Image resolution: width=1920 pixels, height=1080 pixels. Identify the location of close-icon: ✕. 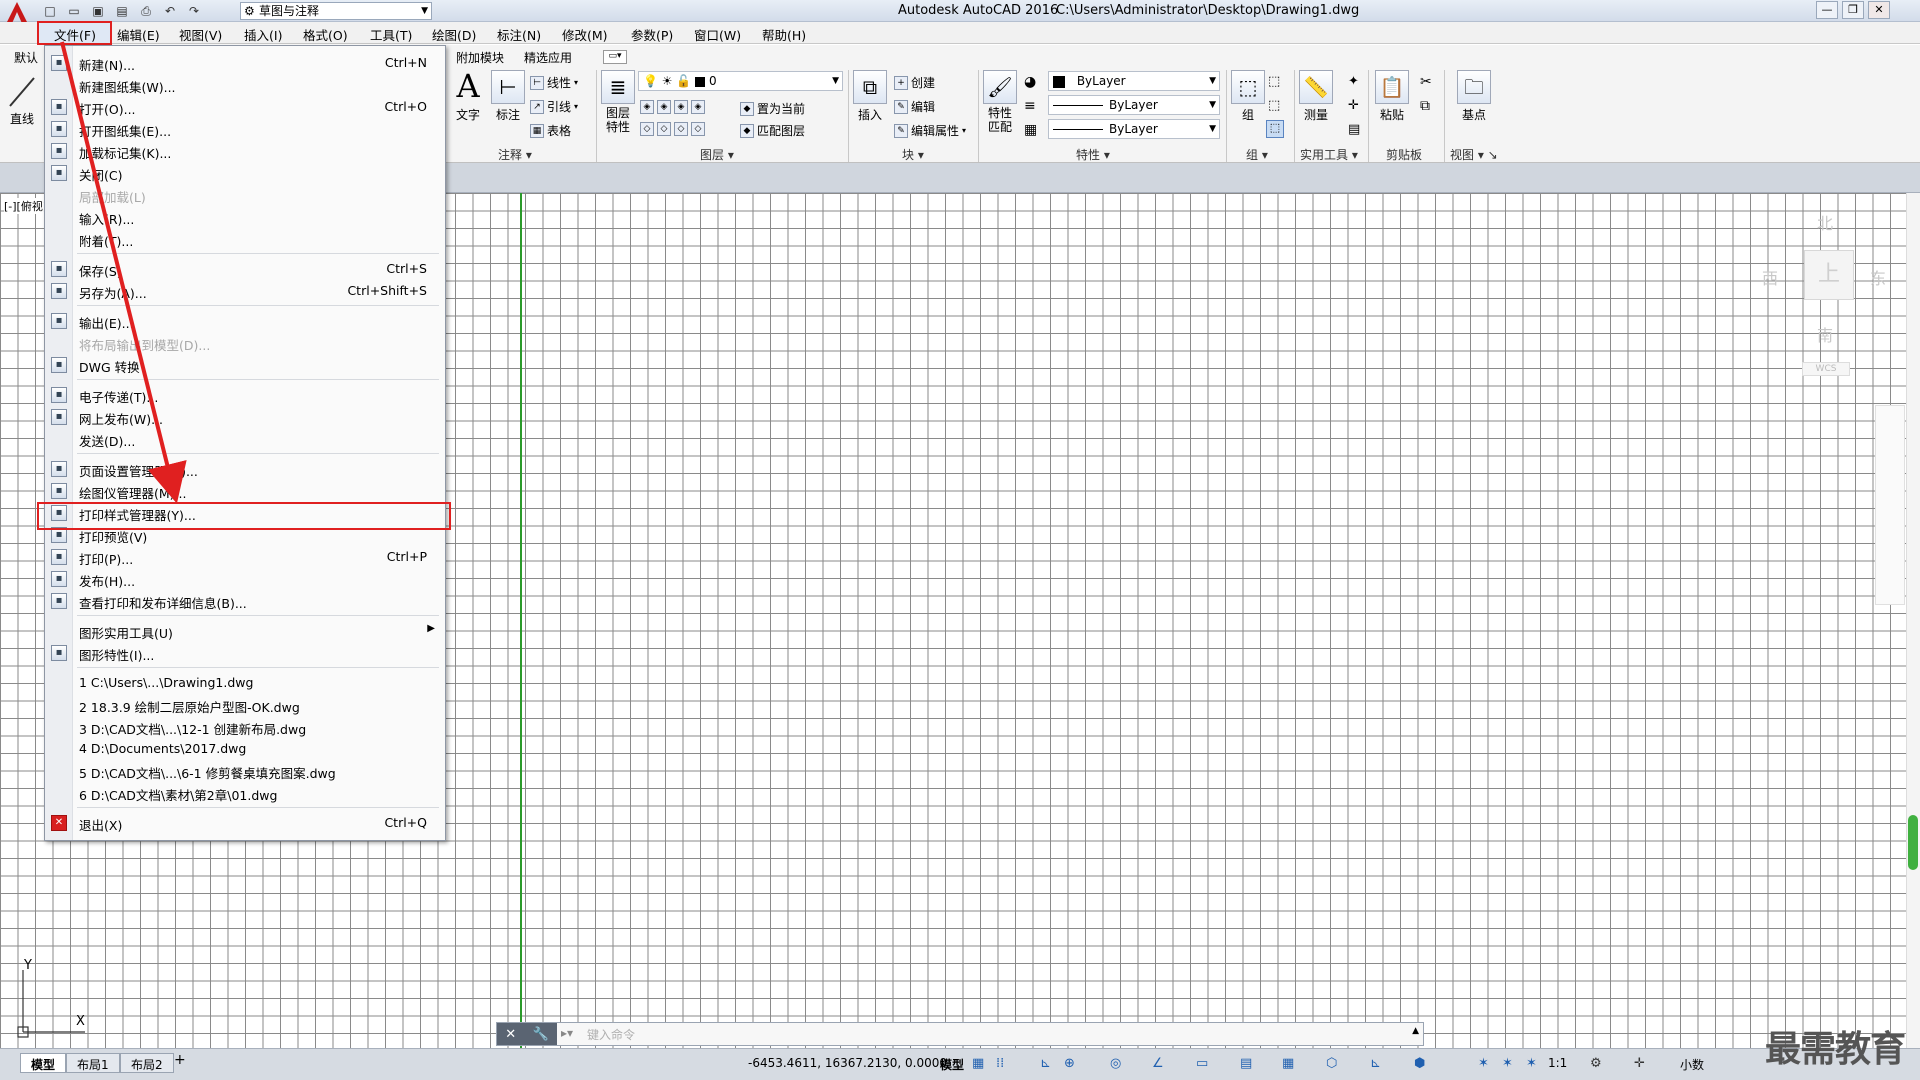
(510, 1034).